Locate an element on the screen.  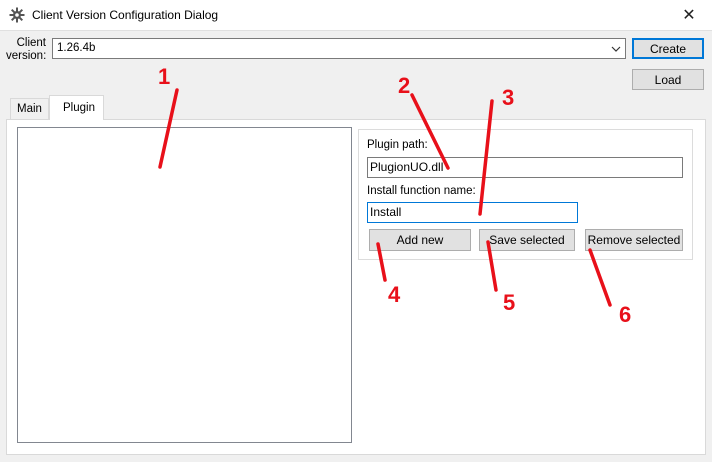
annotation-number-3: 3 is located at coordinates (508, 97).